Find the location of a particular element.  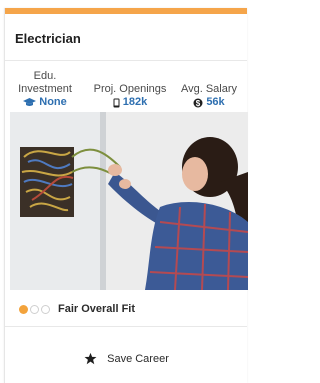

save-career-label: Save Career is located at coordinates (138, 358).